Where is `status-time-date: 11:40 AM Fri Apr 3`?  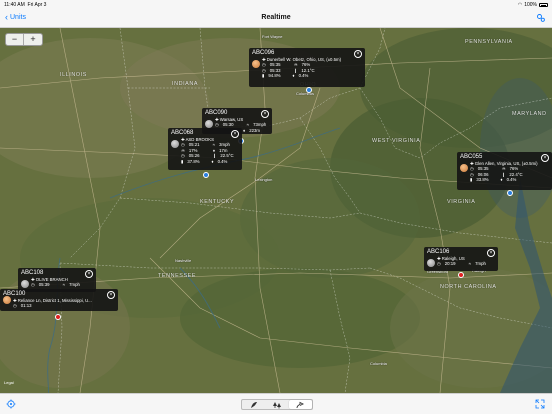
status-time-date: 11:40 AM Fri Apr 3 is located at coordinates (25, 5).